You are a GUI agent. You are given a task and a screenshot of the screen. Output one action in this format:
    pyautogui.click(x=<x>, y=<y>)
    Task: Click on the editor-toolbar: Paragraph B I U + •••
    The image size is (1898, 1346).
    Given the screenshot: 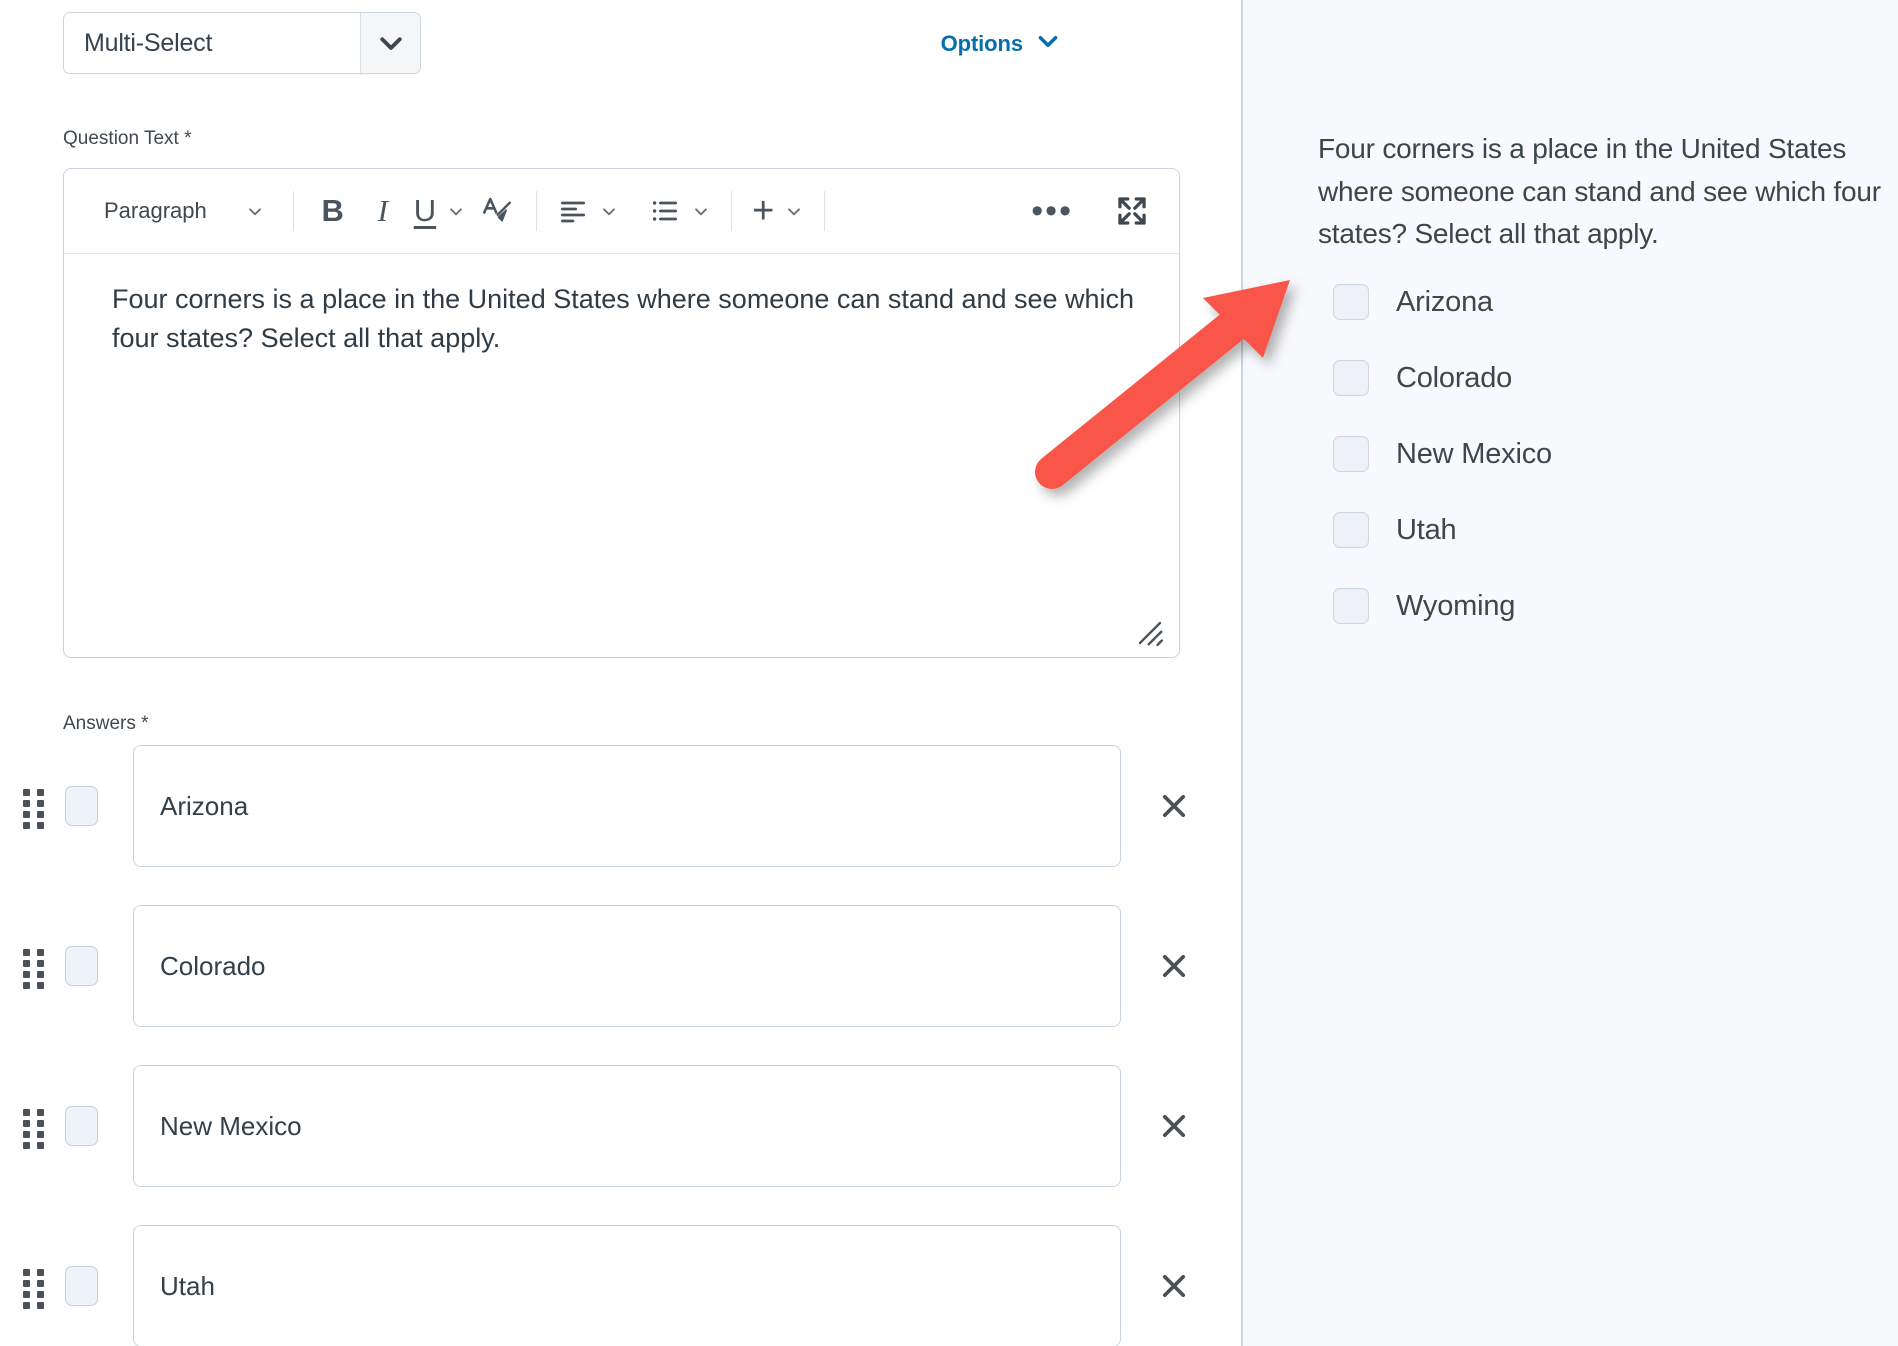 What is the action you would take?
    pyautogui.click(x=621, y=211)
    